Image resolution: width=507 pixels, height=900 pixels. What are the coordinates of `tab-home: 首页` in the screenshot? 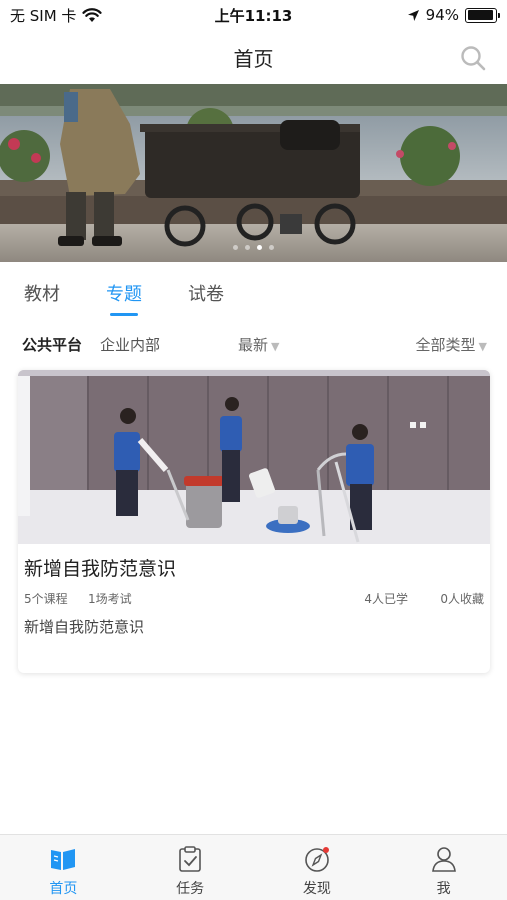 It's located at (63, 867).